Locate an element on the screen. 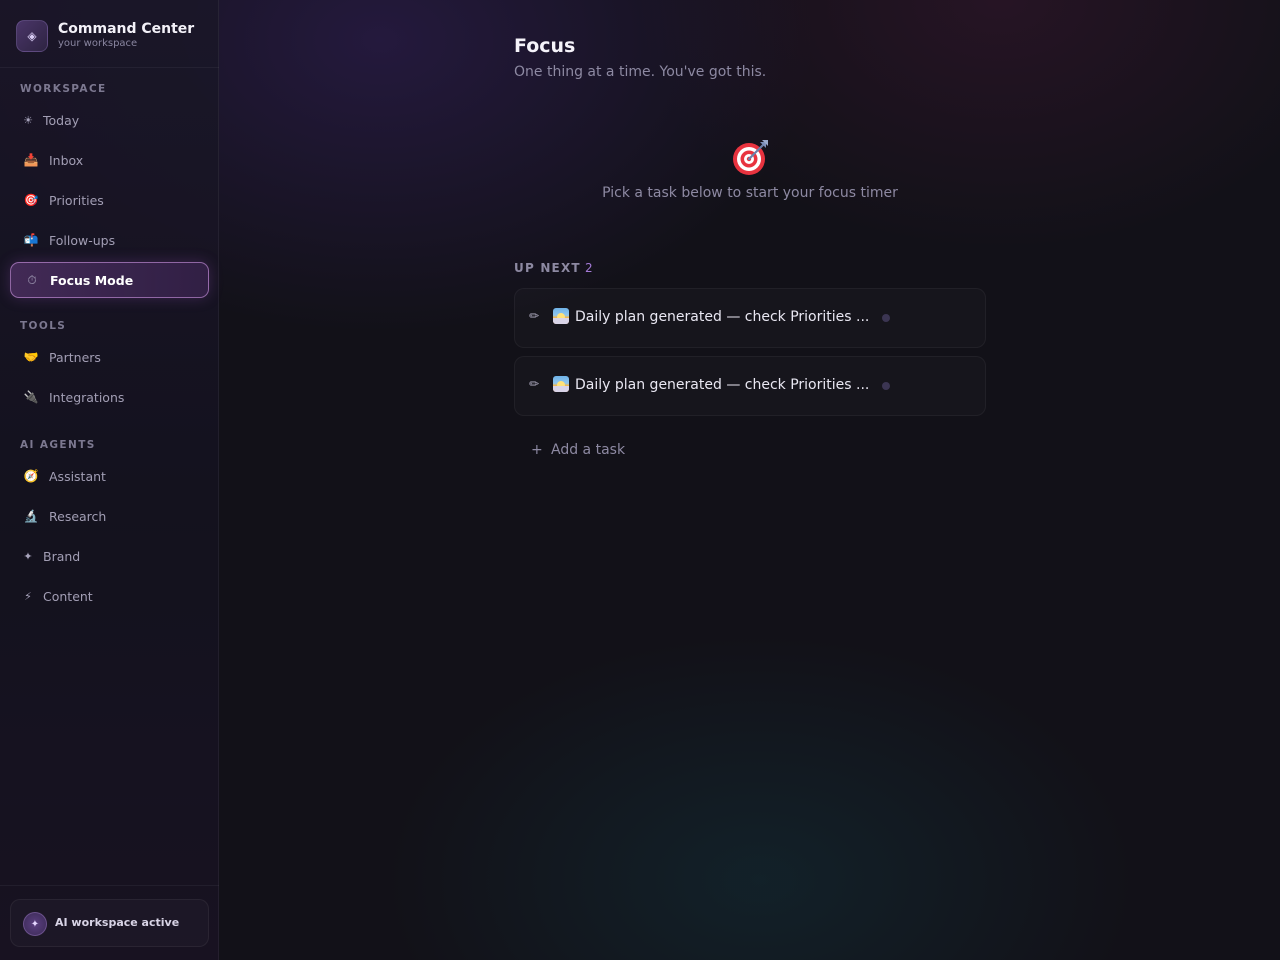 This screenshot has height=960, width=1280. sidebar-item-focus-mode: ⏱ Focus Mode is located at coordinates (109, 280).